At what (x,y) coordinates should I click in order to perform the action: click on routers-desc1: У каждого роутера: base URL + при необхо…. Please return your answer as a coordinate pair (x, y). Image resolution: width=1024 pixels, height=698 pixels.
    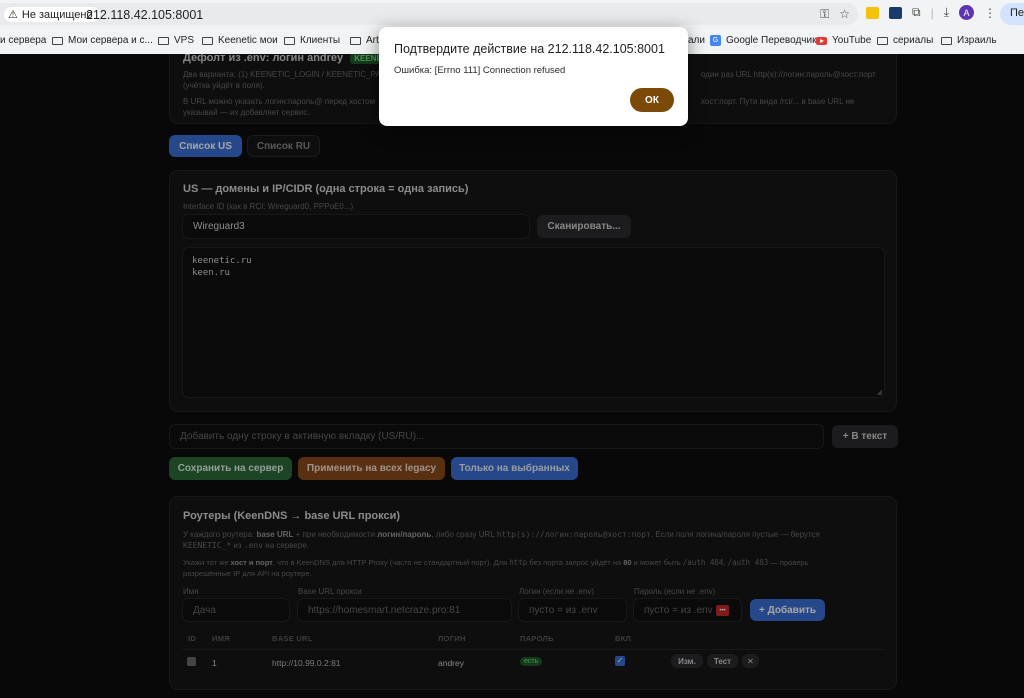
    Looking at the image, I should click on (501, 540).